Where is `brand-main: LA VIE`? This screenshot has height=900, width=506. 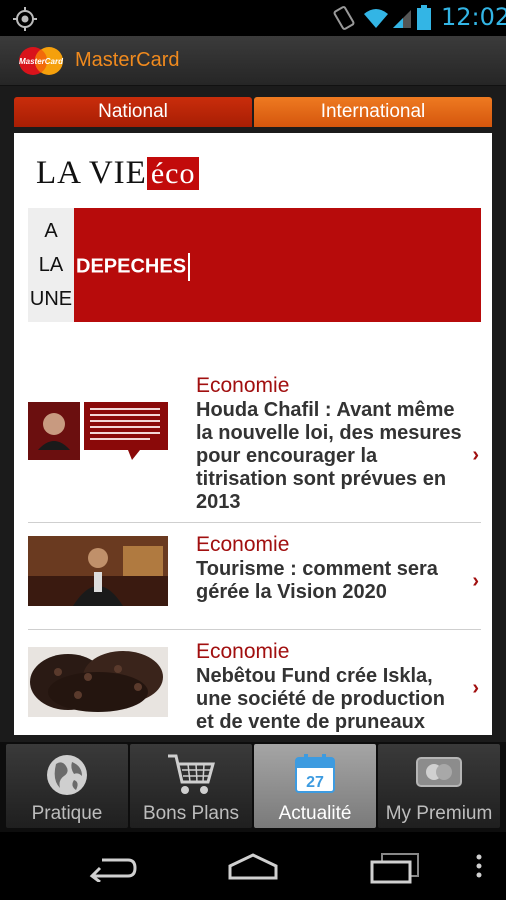 brand-main: LA VIE is located at coordinates (91, 173).